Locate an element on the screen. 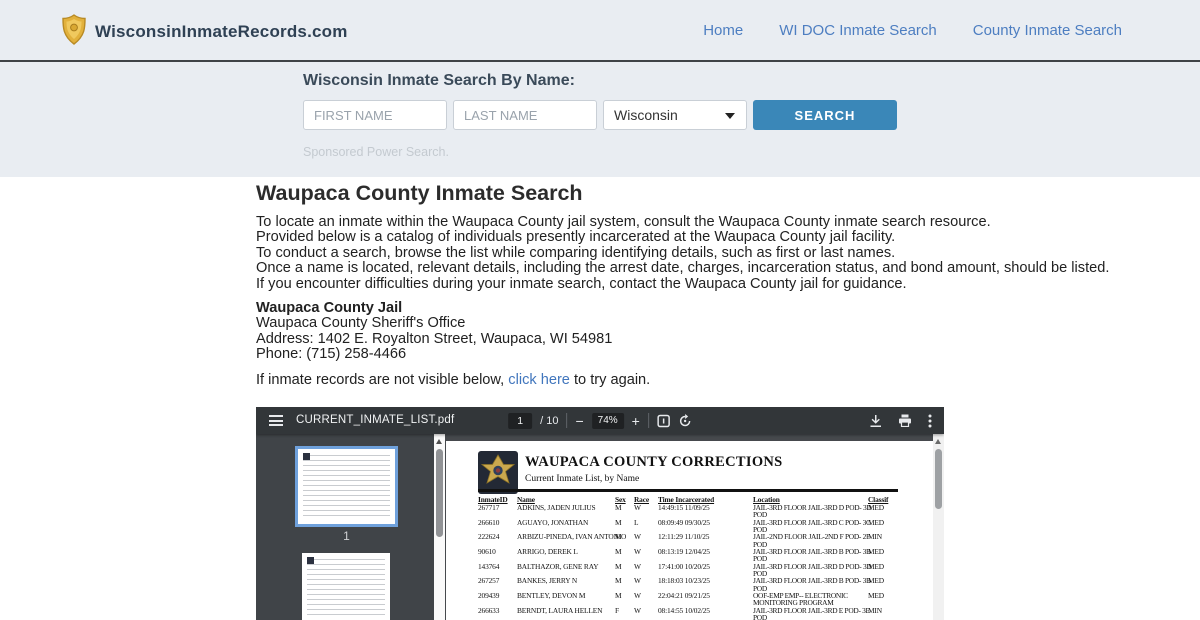 Image resolution: width=1200 pixels, height=620 pixels. pdf-scrollbar is located at coordinates (938, 527).